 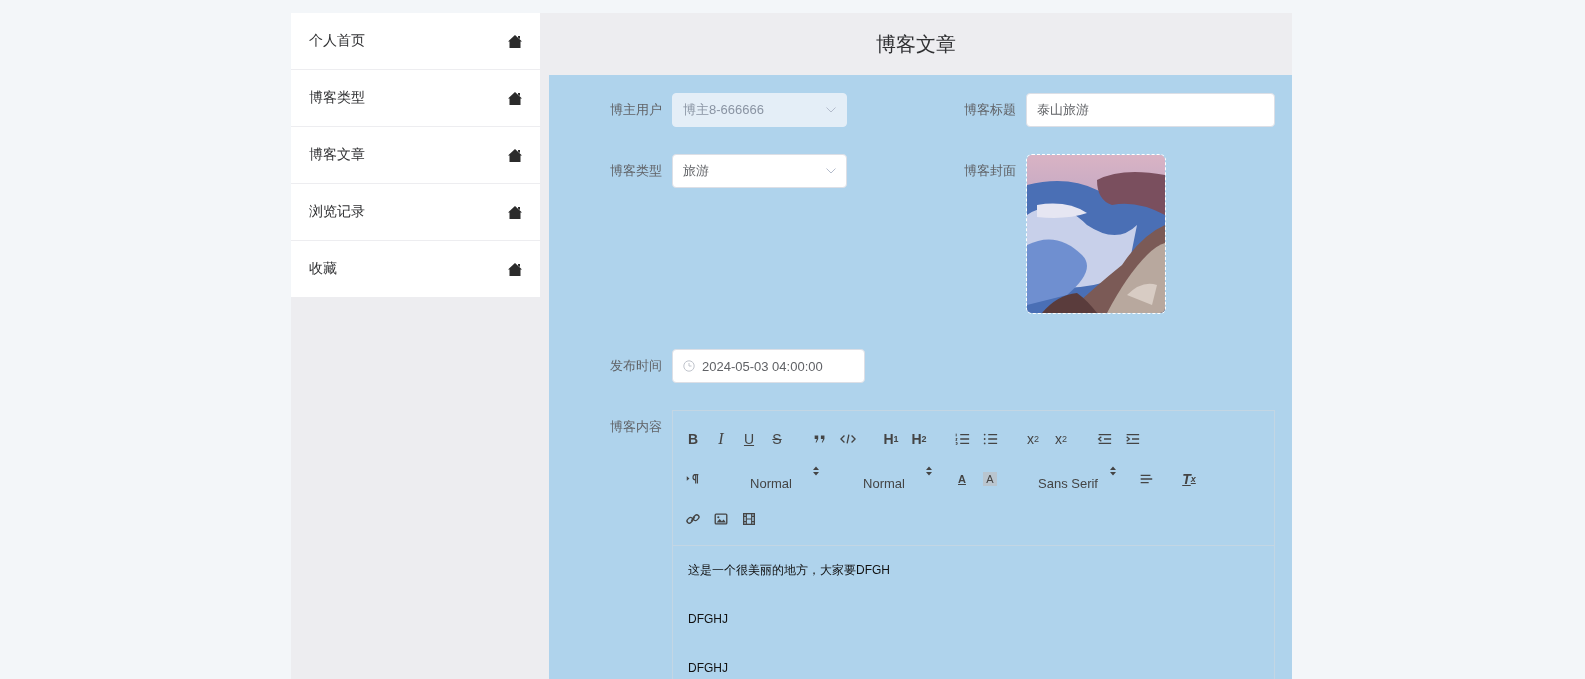 What do you see at coordinates (636, 110) in the screenshot?
I see `field-label: 博主用户` at bounding box center [636, 110].